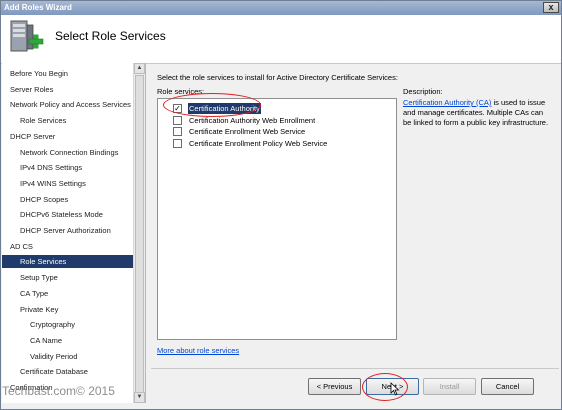 The width and height of the screenshot is (562, 410). I want to click on sidebar-item: IPv4 DNS Settings, so click(67, 167).